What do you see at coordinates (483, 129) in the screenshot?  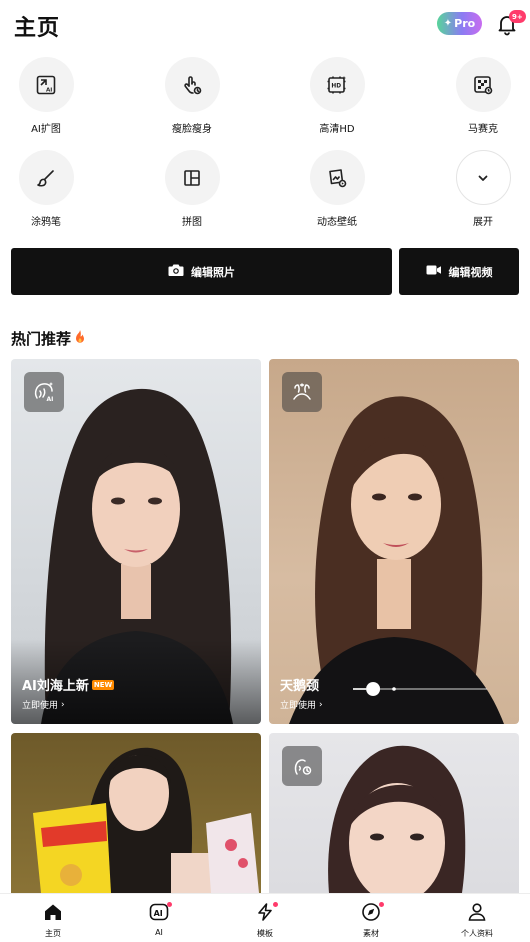 I see `tool-label: 马赛克` at bounding box center [483, 129].